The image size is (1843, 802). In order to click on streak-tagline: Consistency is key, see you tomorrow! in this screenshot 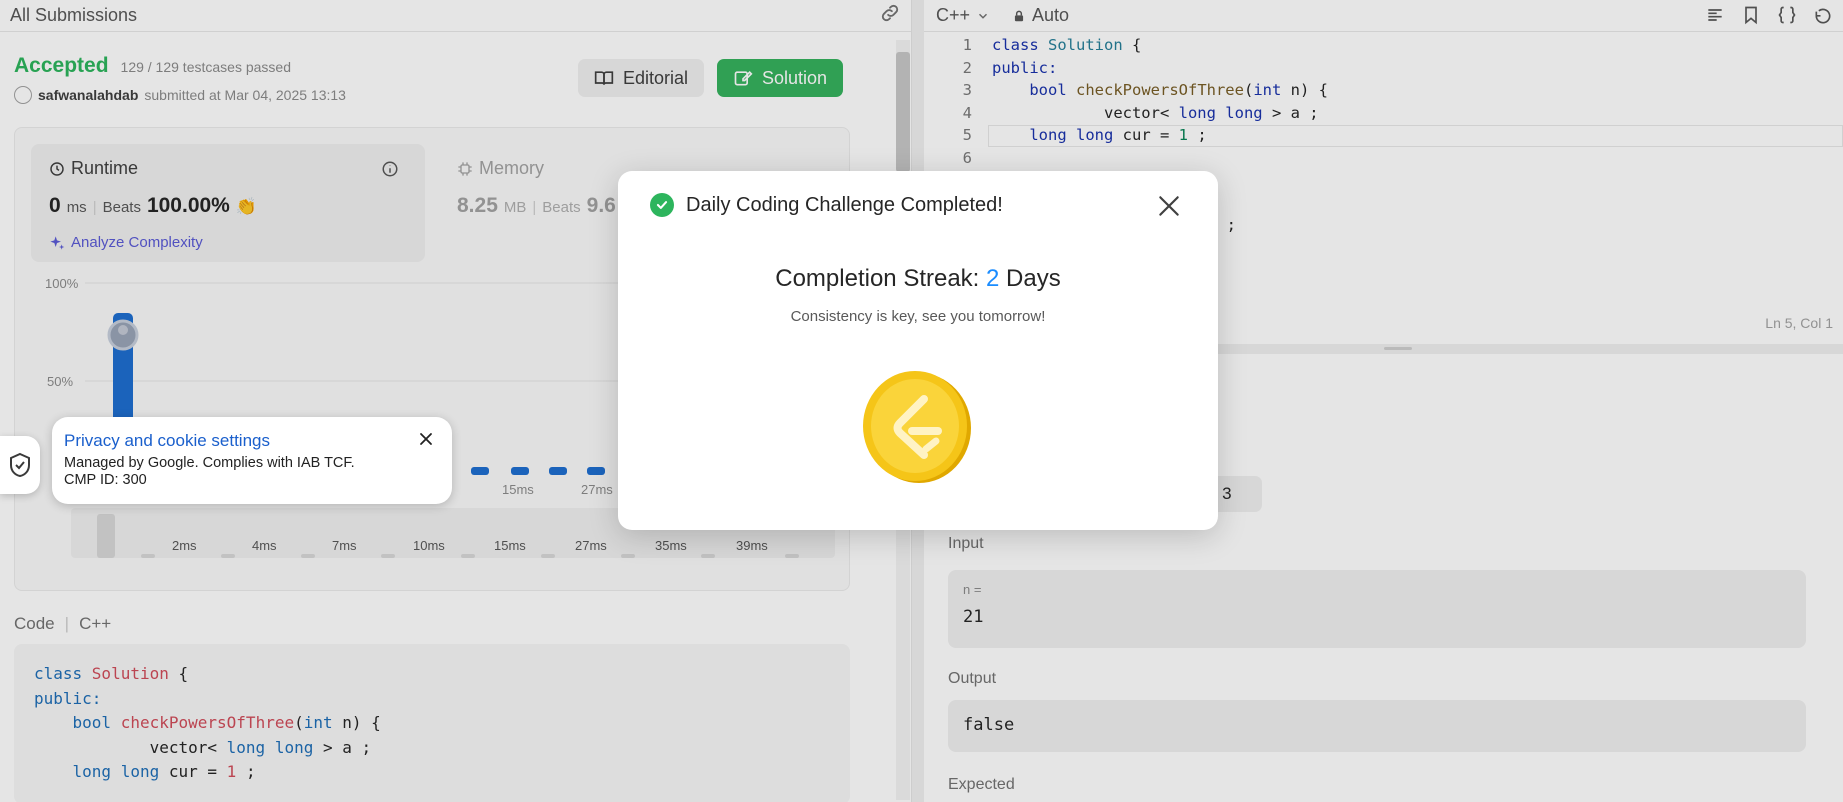, I will do `click(918, 316)`.